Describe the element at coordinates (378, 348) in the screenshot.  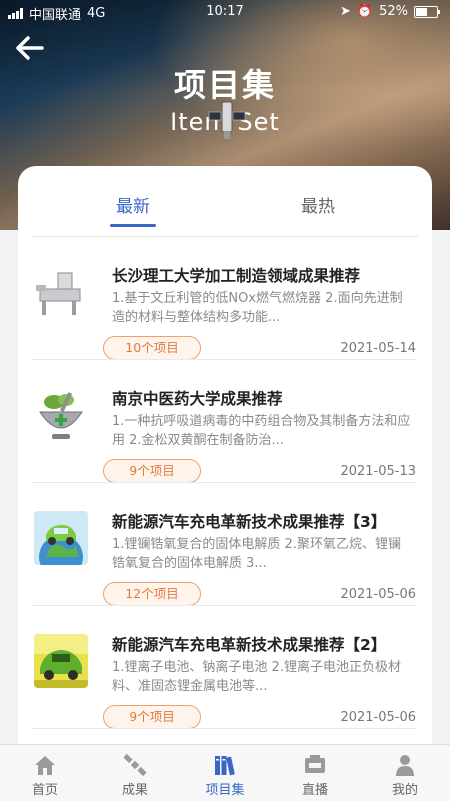
I see `item-date: 2021-05-14` at that location.